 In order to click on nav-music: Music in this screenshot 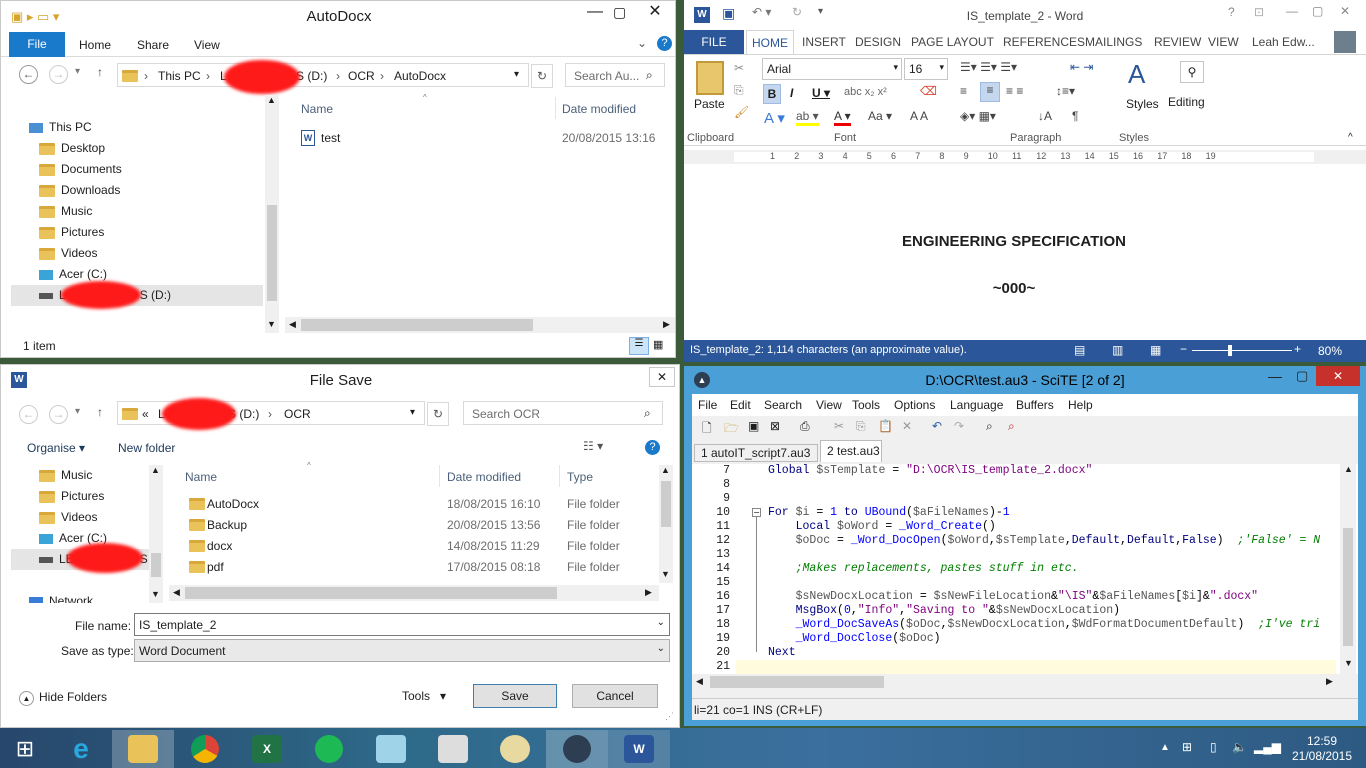, I will do `click(65, 475)`.